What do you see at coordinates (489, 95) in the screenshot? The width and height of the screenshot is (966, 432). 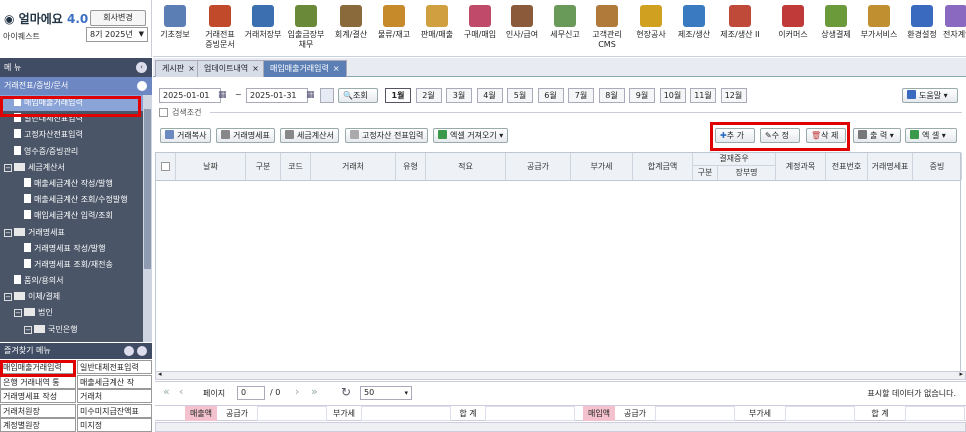 I see `period-button-4: 4월` at bounding box center [489, 95].